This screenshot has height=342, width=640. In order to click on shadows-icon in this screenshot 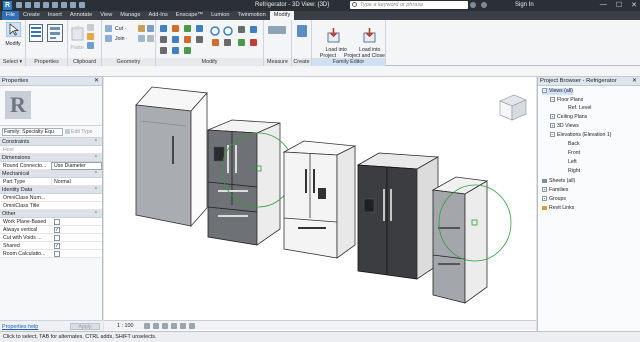, I will do `click(174, 326)`.